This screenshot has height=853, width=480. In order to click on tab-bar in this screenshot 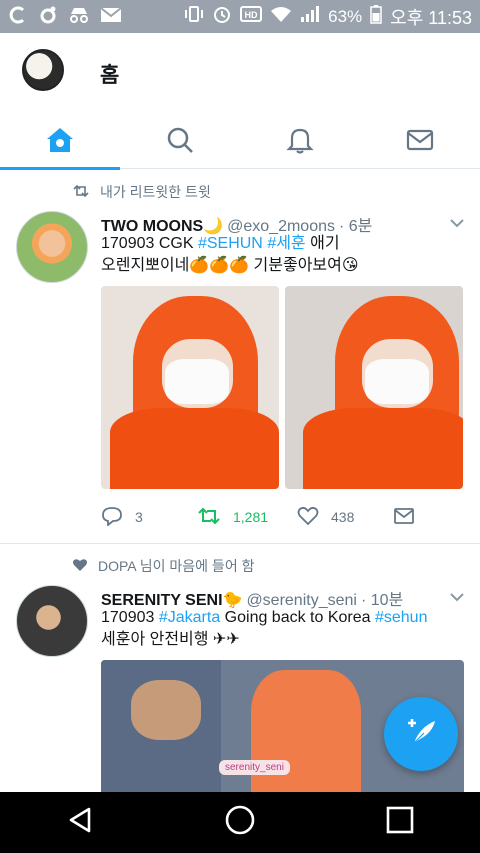, I will do `click(240, 142)`.